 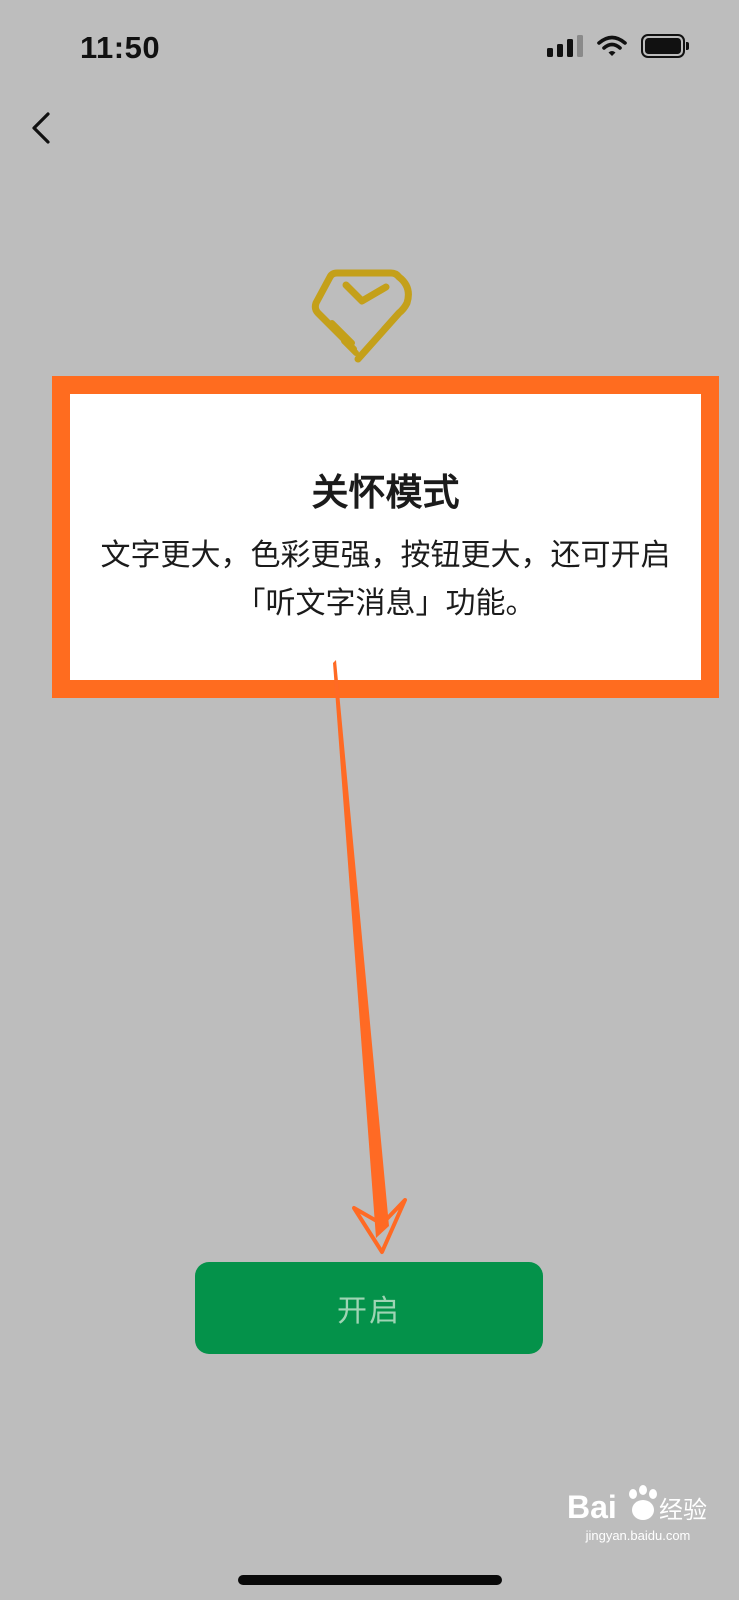 I want to click on arrow-annotation, so click(x=370, y=957).